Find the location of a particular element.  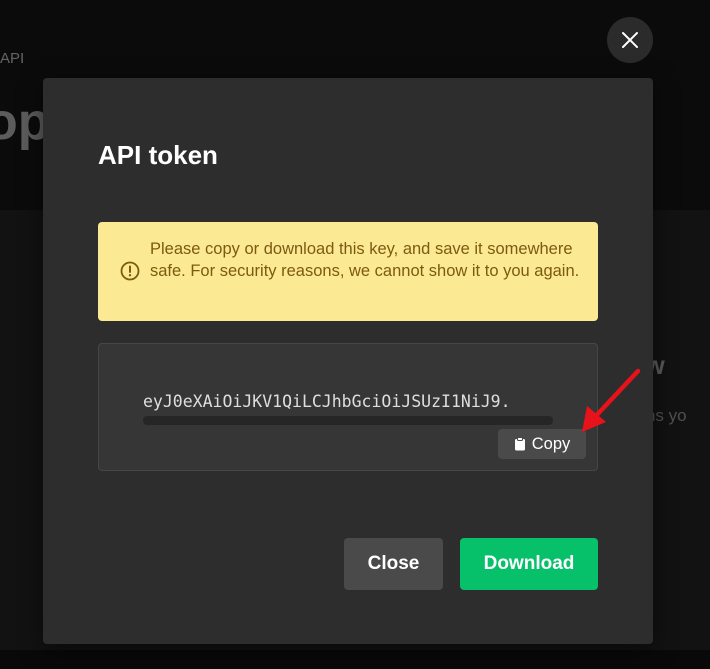

annotation-arrow is located at coordinates (611, 400).